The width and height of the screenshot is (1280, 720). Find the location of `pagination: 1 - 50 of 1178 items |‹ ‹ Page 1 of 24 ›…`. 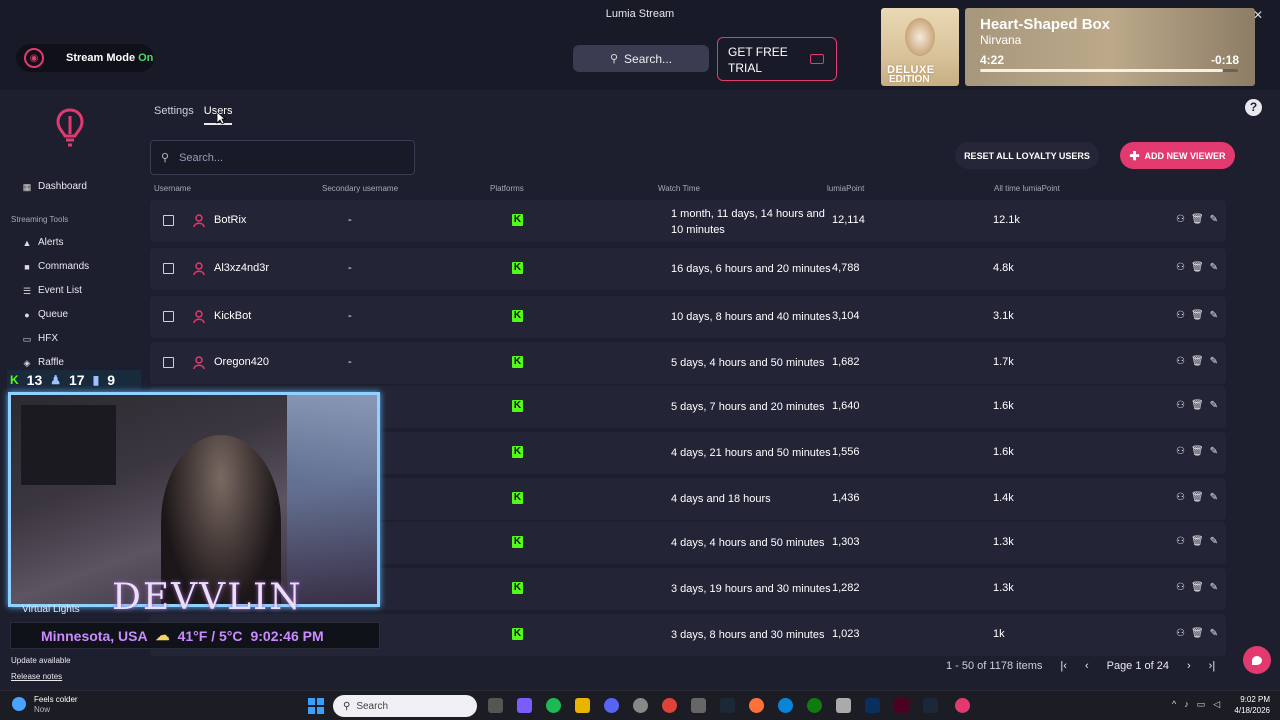

pagination: 1 - 50 of 1178 items |‹ ‹ Page 1 of 24 ›… is located at coordinates (1080, 666).